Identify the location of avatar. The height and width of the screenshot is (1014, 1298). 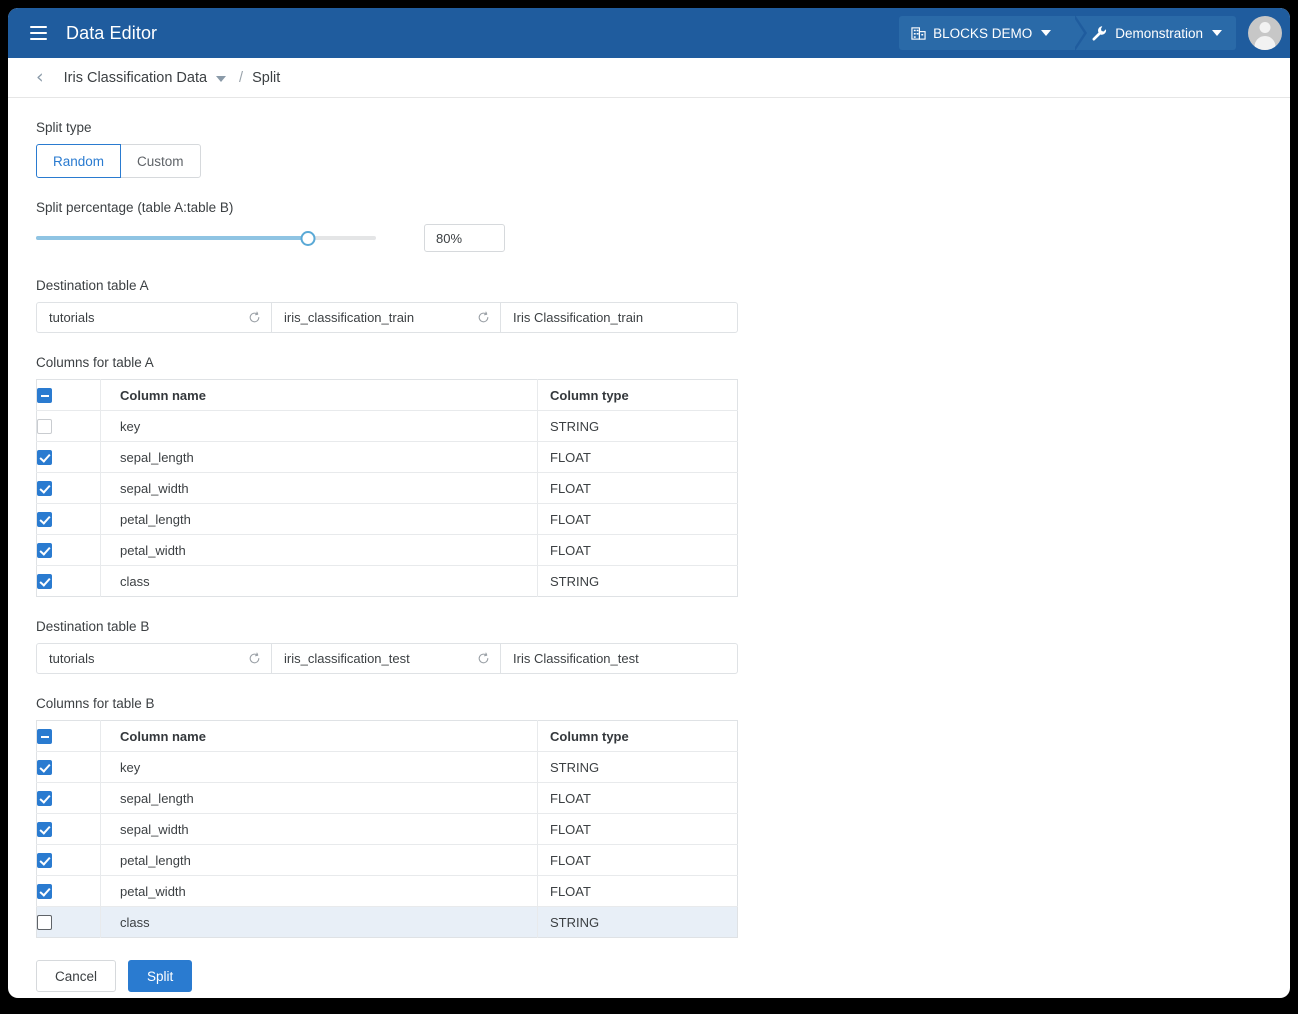
(1265, 33).